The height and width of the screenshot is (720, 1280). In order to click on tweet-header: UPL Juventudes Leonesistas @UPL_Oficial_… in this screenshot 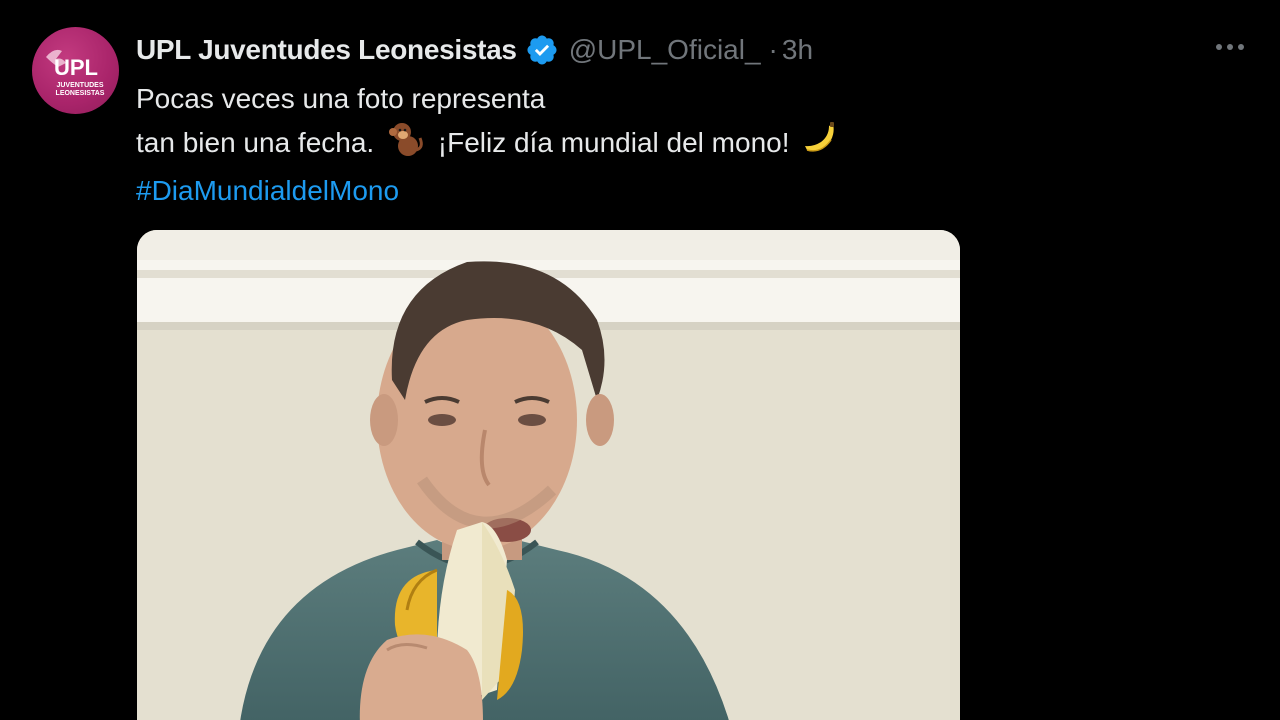, I will do `click(474, 50)`.